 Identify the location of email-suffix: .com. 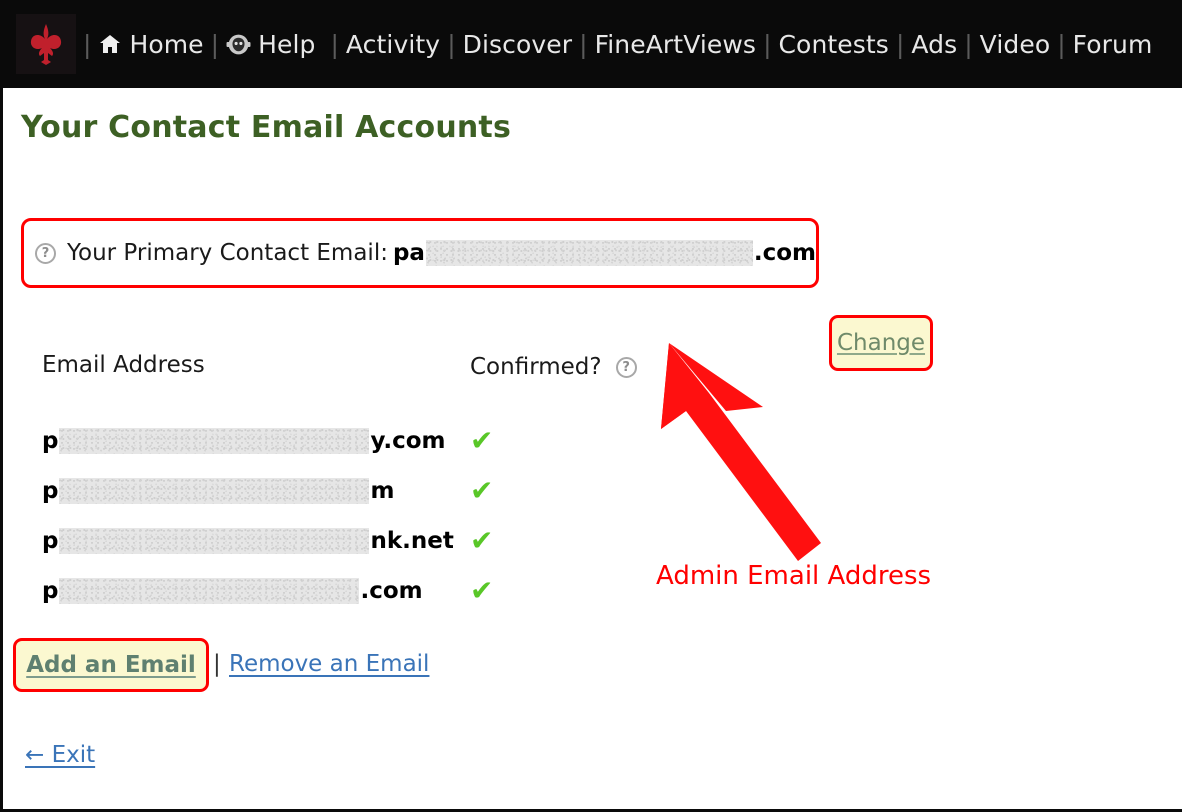
(391, 591).